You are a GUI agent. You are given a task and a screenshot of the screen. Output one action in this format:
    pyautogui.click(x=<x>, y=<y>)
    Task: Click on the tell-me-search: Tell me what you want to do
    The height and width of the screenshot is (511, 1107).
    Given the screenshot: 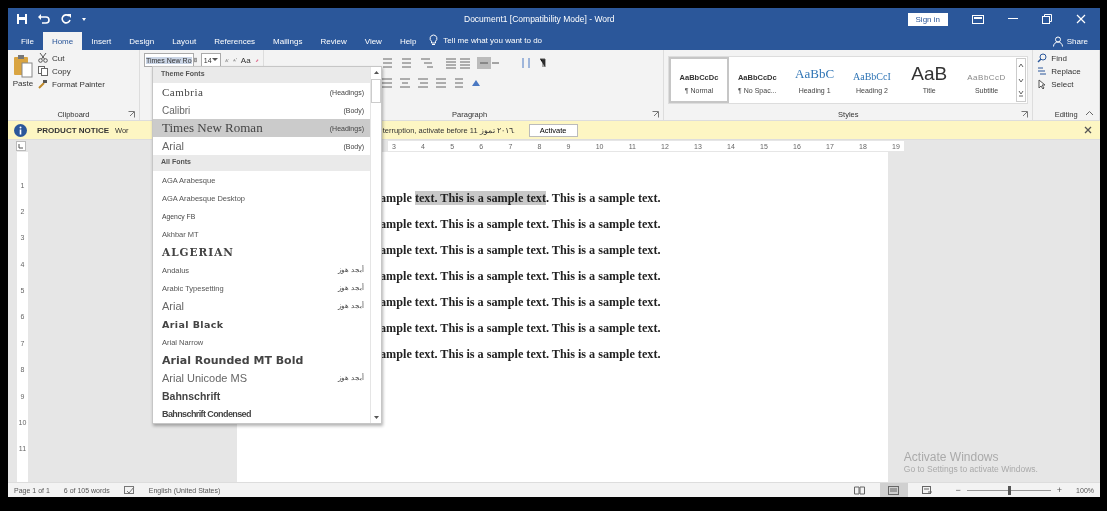 What is the action you would take?
    pyautogui.click(x=493, y=41)
    